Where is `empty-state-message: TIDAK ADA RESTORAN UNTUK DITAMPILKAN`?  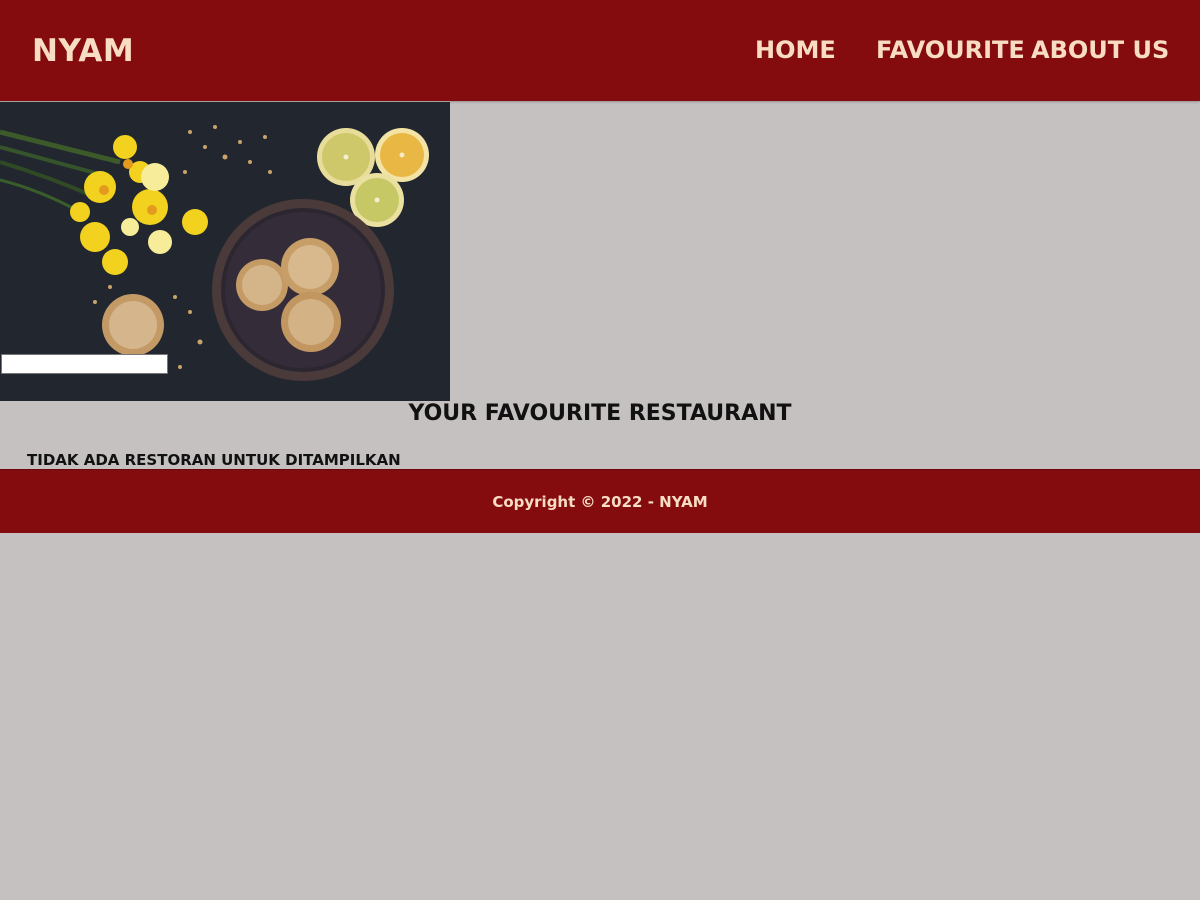 empty-state-message: TIDAK ADA RESTORAN UNTUK DITAMPILKAN is located at coordinates (214, 460).